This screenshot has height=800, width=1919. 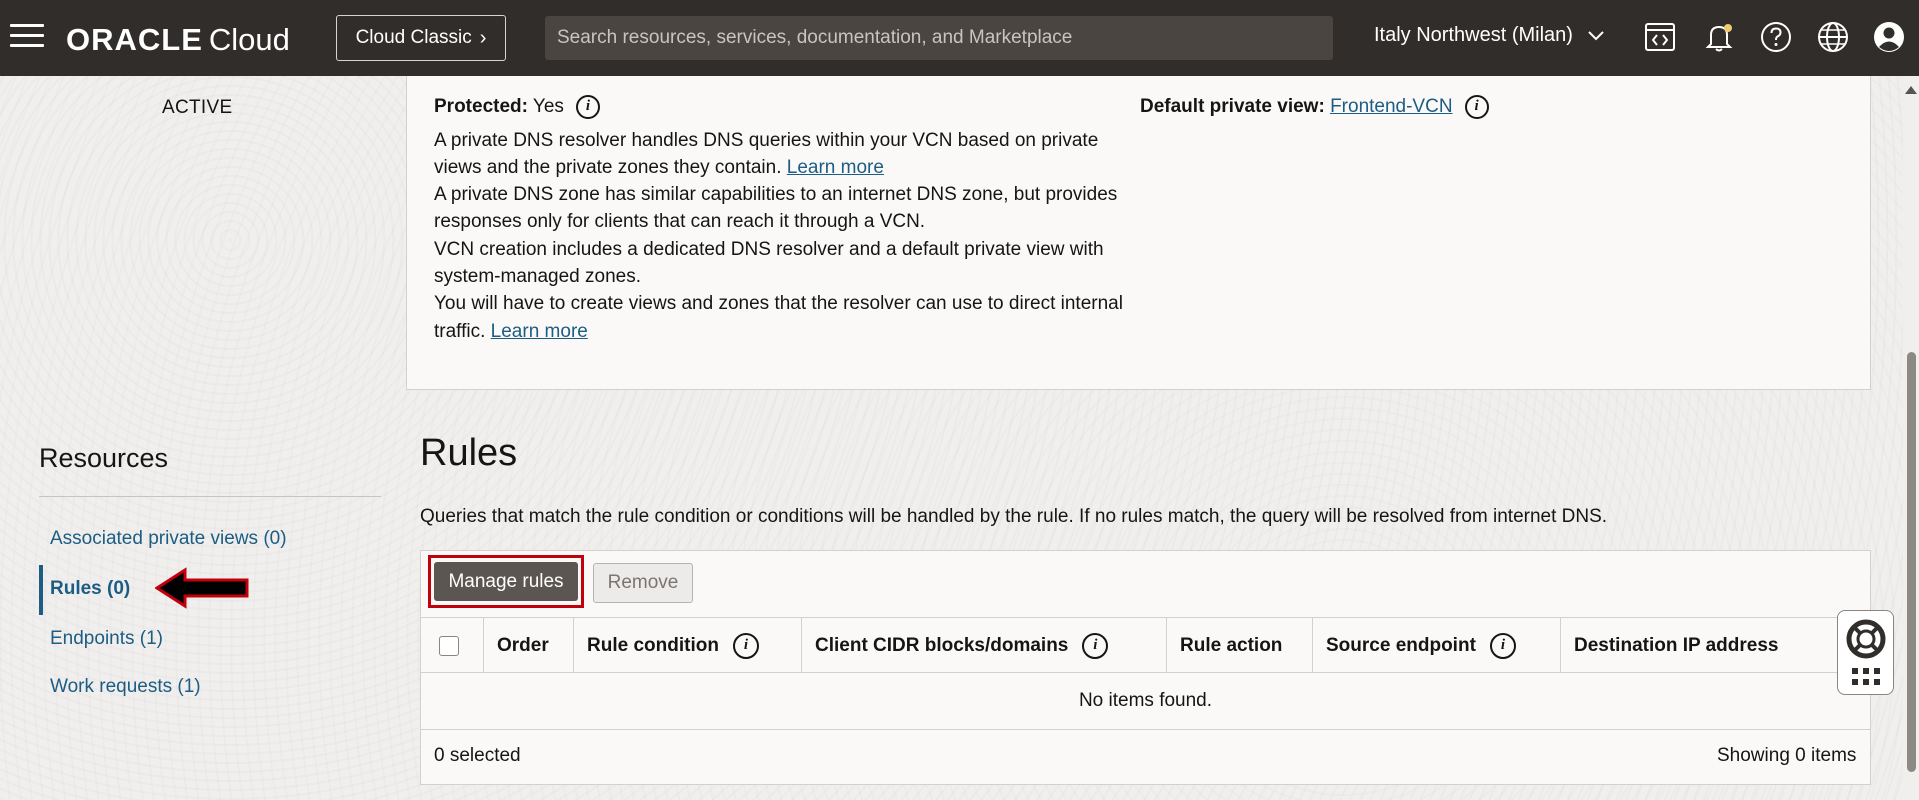 What do you see at coordinates (939, 38) in the screenshot?
I see `search-input` at bounding box center [939, 38].